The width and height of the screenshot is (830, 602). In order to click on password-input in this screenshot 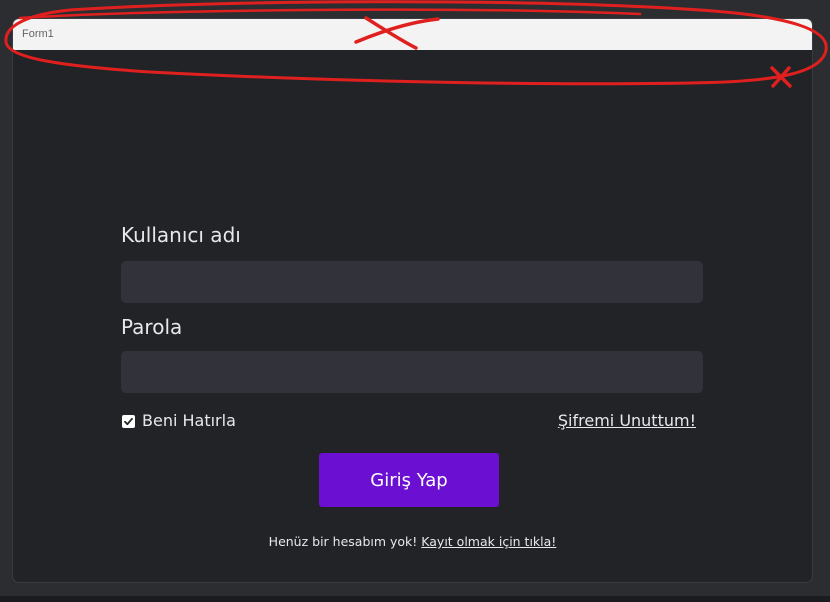, I will do `click(412, 372)`.